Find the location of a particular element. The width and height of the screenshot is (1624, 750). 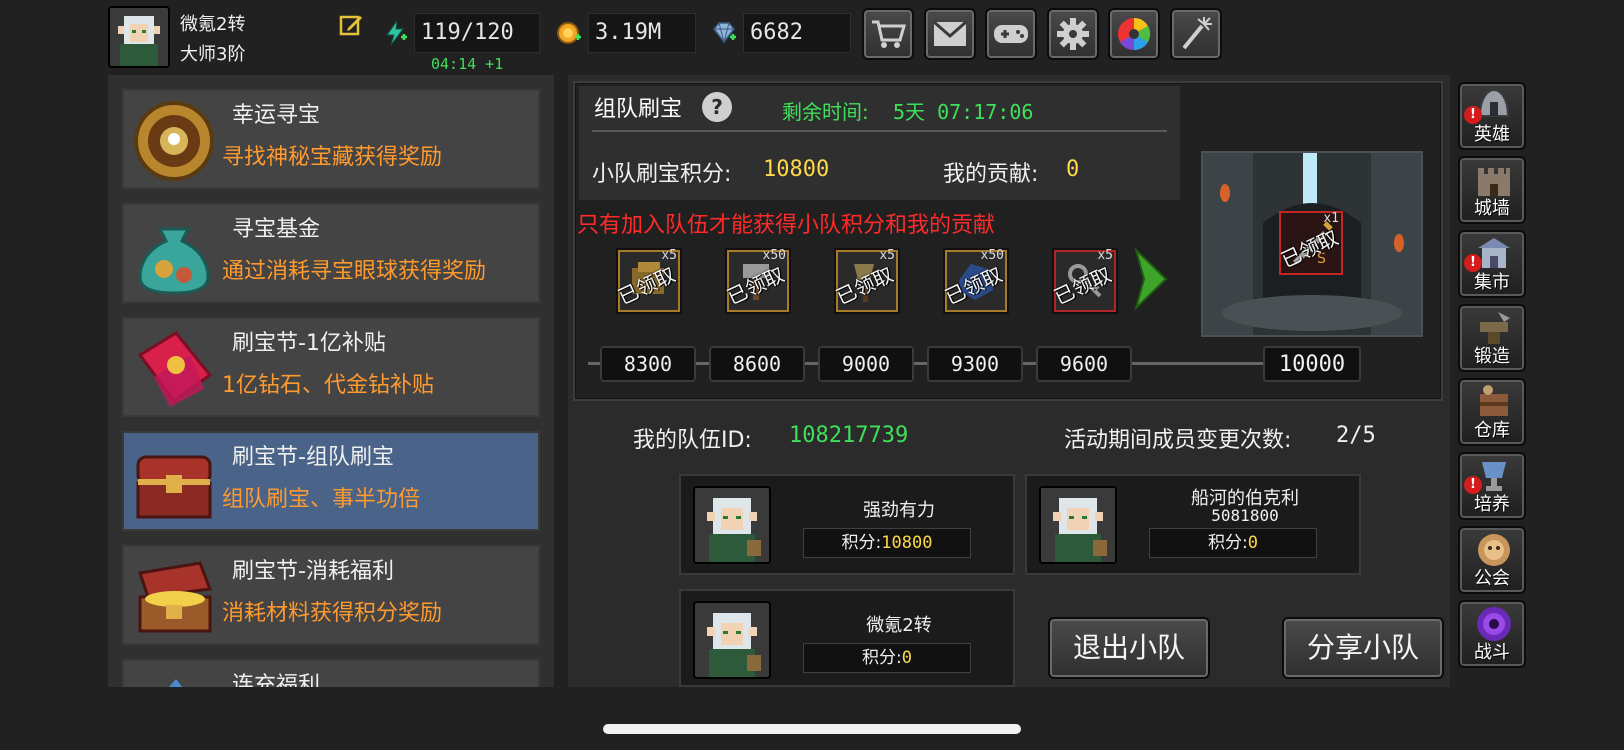

nav-storage: 仓库 is located at coordinates (1492, 412).